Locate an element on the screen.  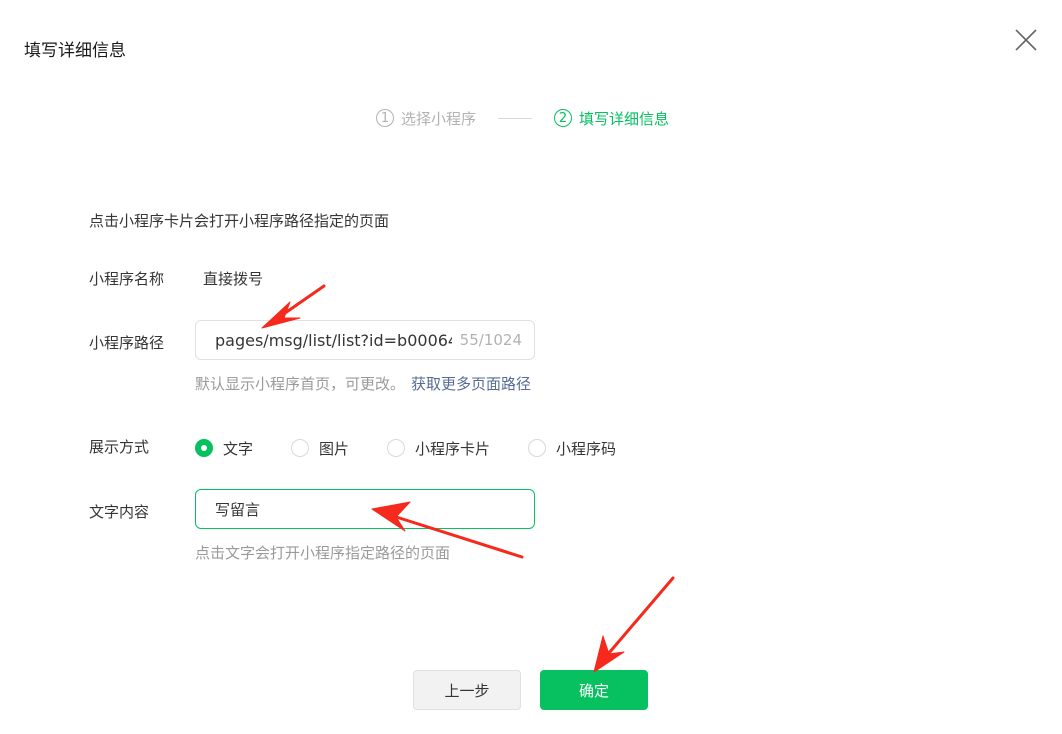
text-content-label: 文字内容 is located at coordinates (119, 512).